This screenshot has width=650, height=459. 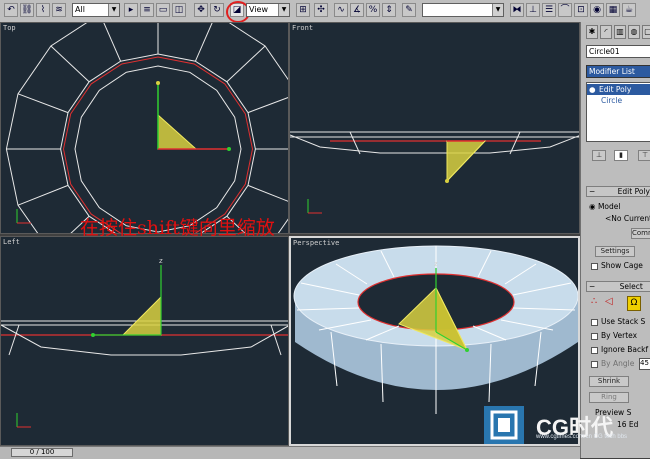 I want to click on curve-editor-icon: ⌒, so click(x=565, y=10).